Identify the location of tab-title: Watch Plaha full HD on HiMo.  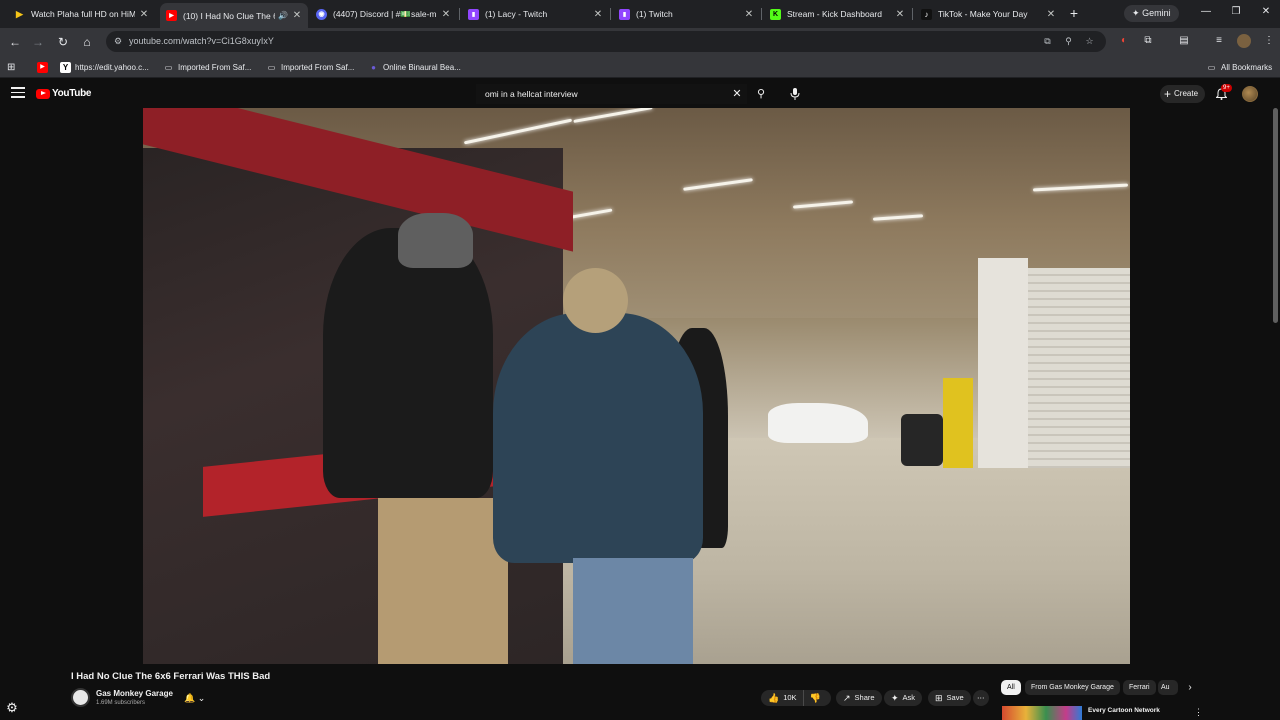
(83, 14).